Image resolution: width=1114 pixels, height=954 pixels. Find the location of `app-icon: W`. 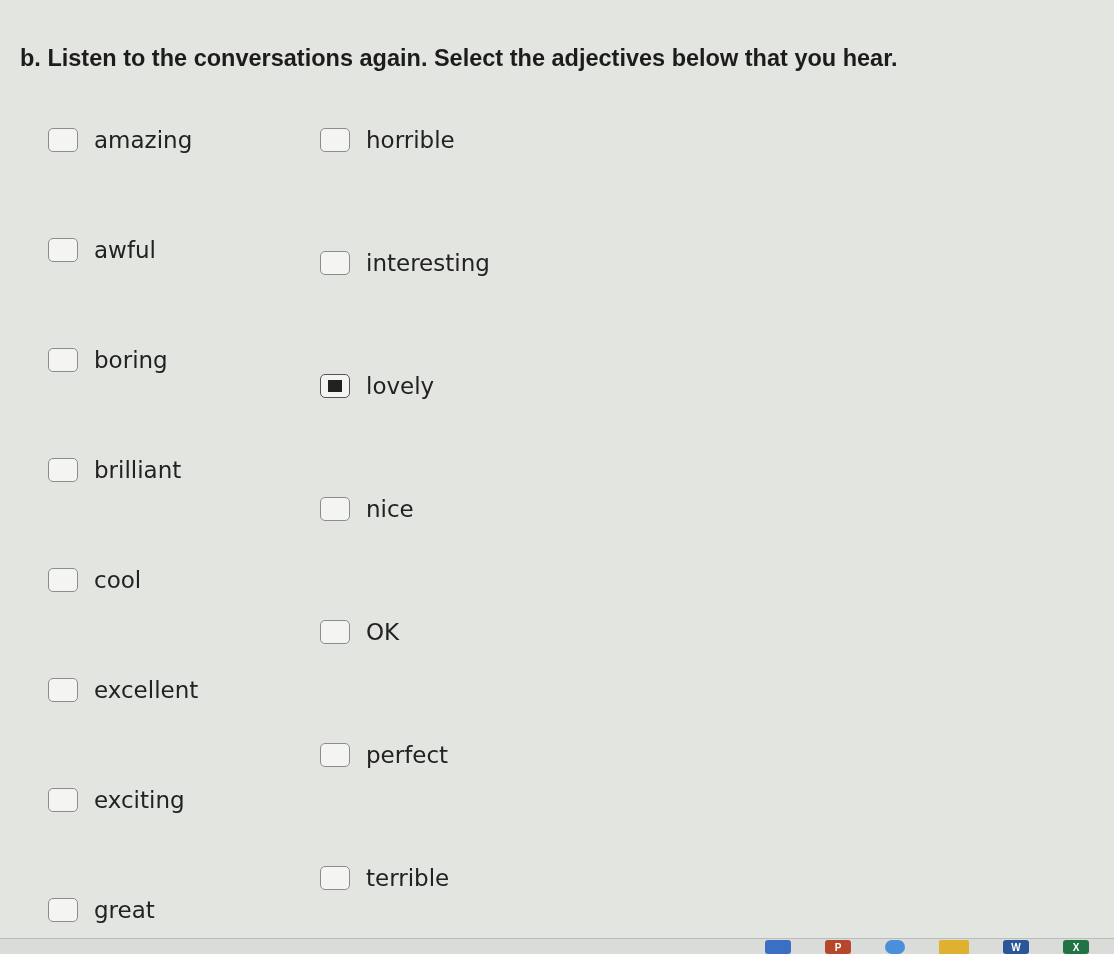

app-icon: W is located at coordinates (1016, 947).